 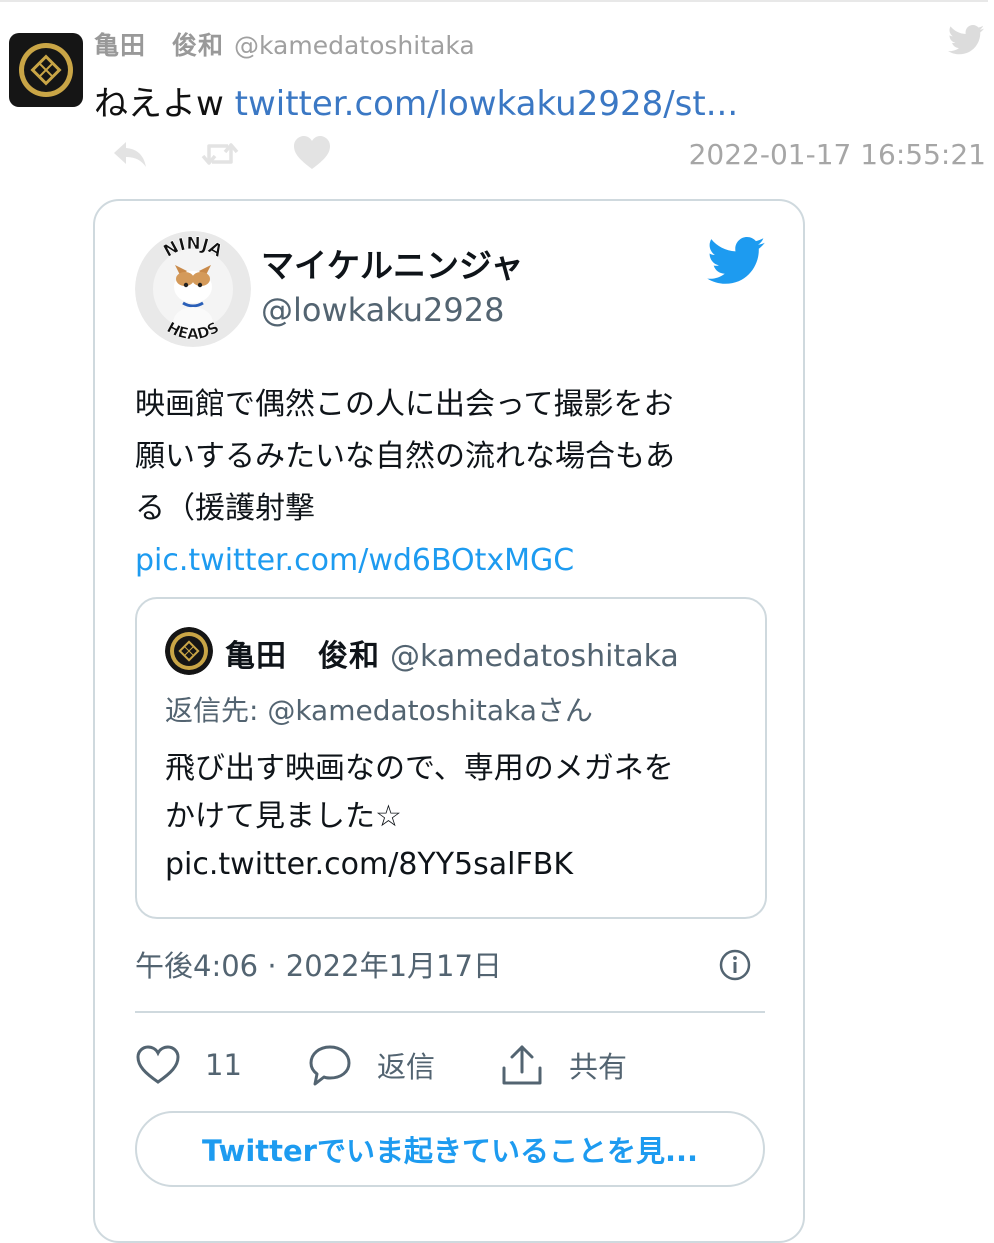 What do you see at coordinates (283, 816) in the screenshot?
I see `quoted-body-line: かけて見ました☆` at bounding box center [283, 816].